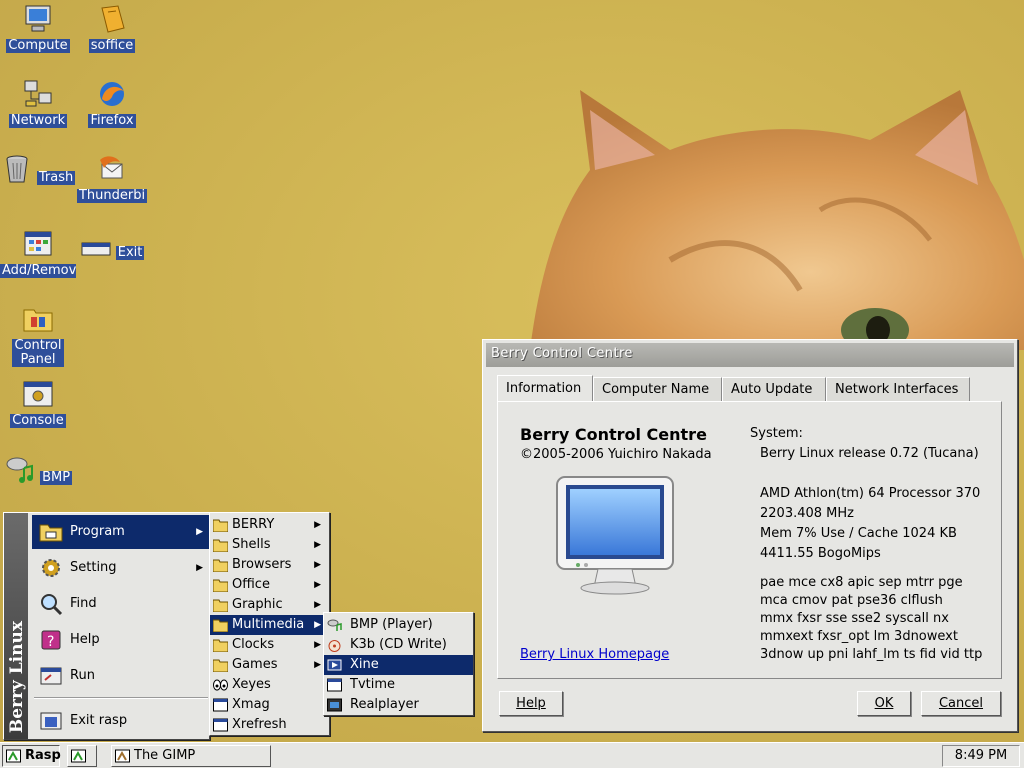 The width and height of the screenshot is (1024, 768). I want to click on submenu-item-xmag: Xmag, so click(269, 705).